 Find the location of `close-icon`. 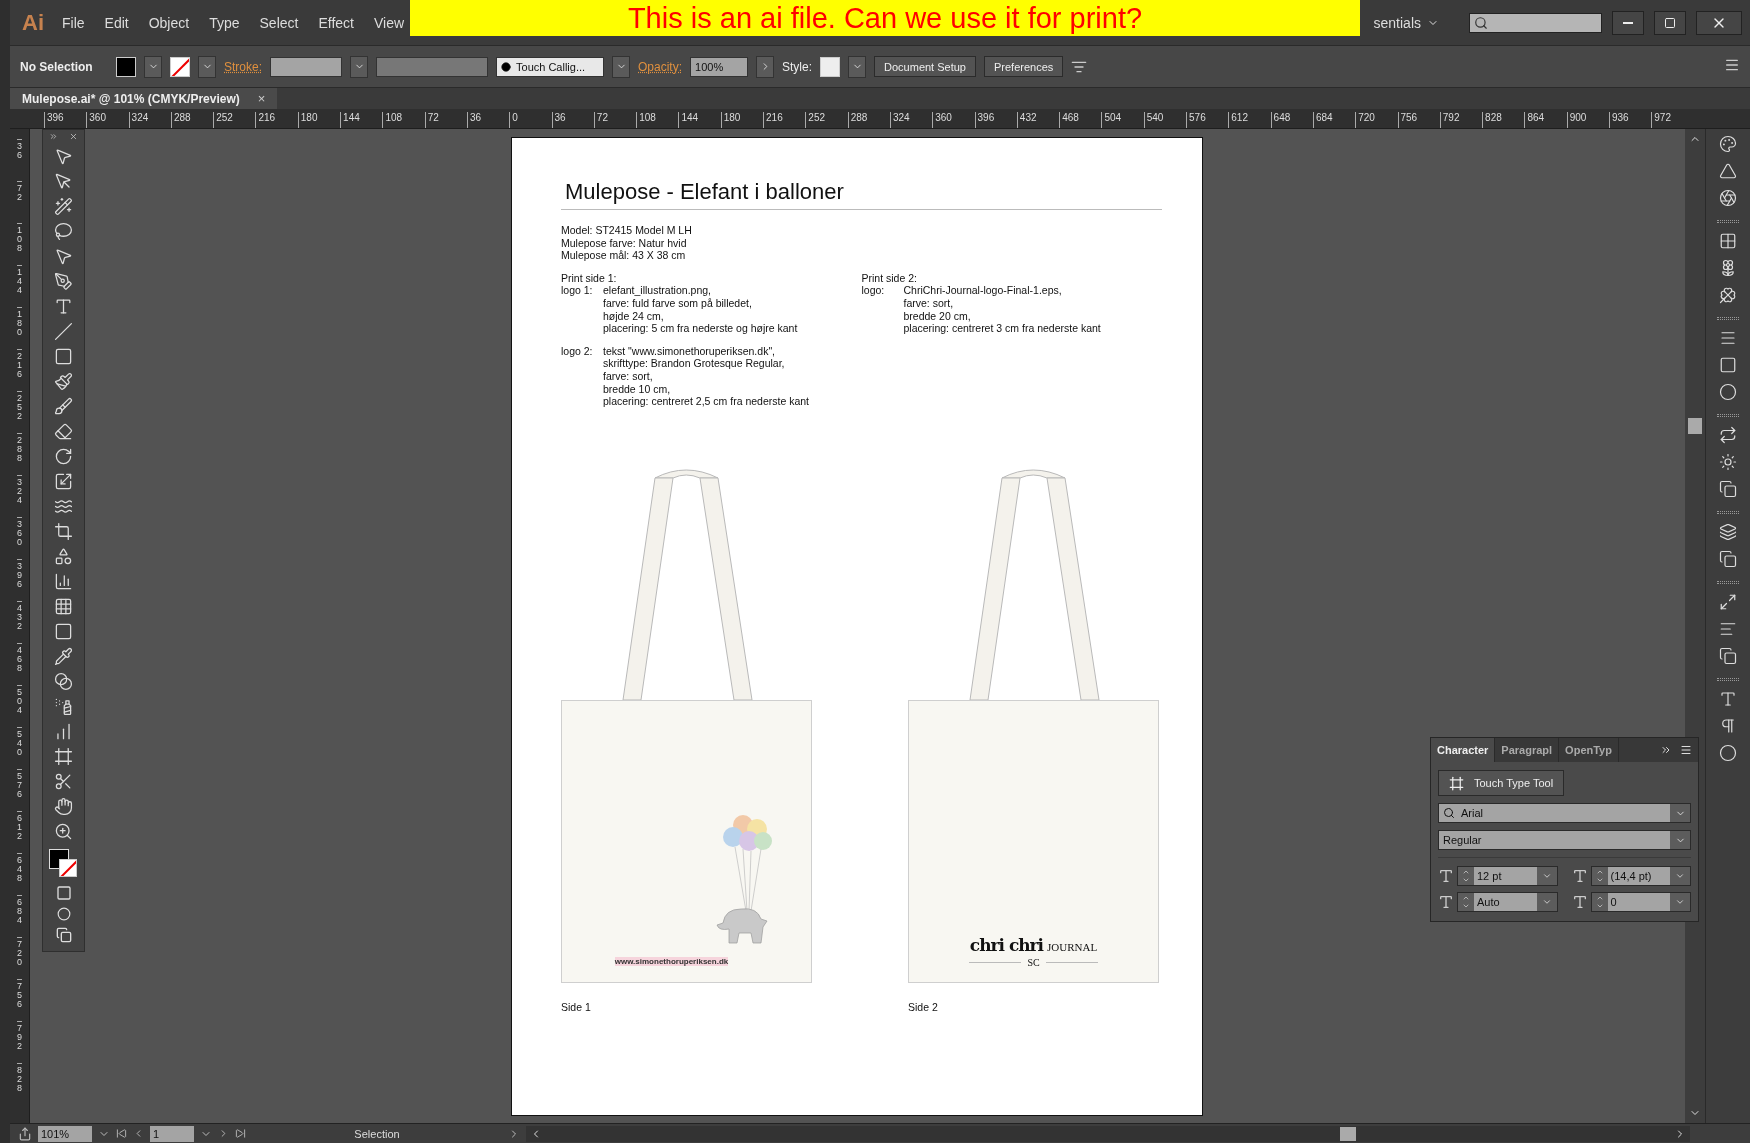

close-icon is located at coordinates (73, 136).